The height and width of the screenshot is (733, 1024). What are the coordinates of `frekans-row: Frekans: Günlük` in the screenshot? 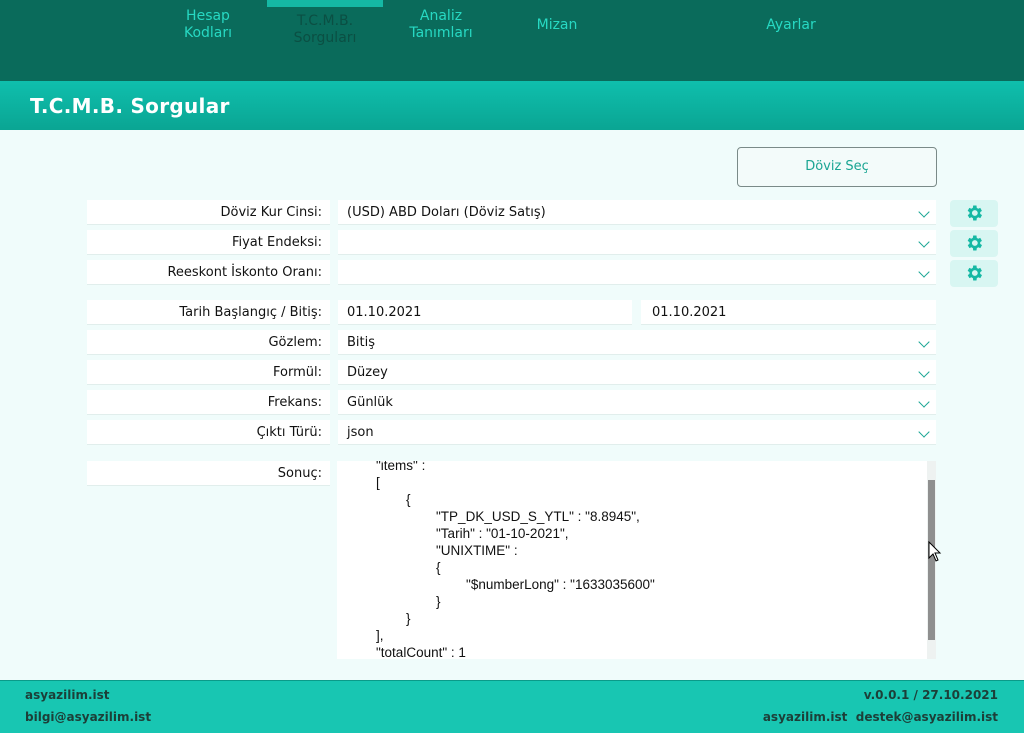 It's located at (511, 403).